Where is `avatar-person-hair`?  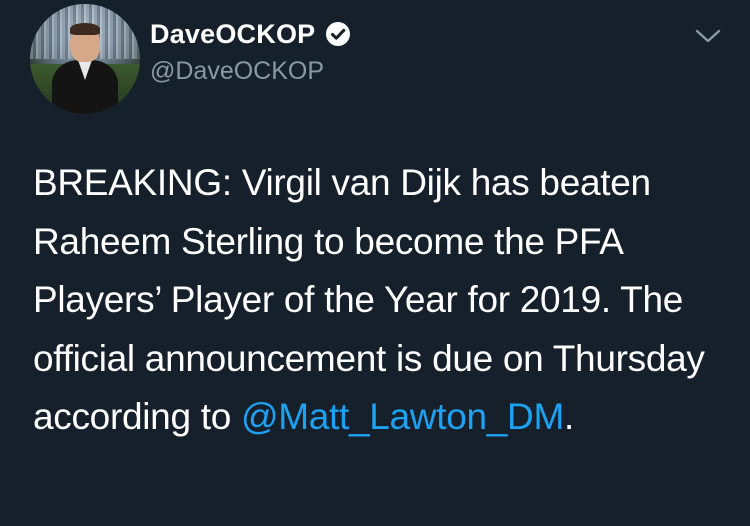
avatar-person-hair is located at coordinates (85, 29).